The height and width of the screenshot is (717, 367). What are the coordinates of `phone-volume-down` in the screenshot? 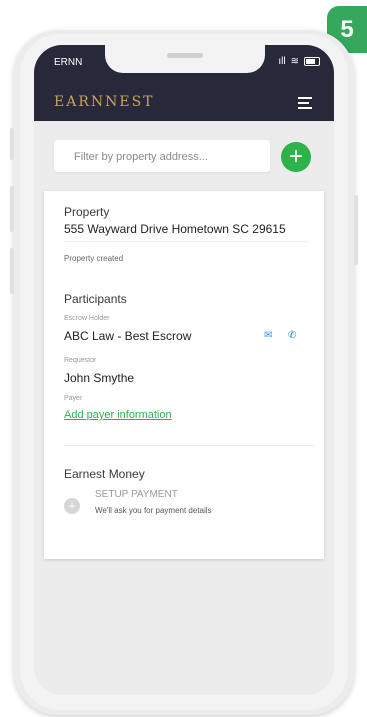 It's located at (12, 271).